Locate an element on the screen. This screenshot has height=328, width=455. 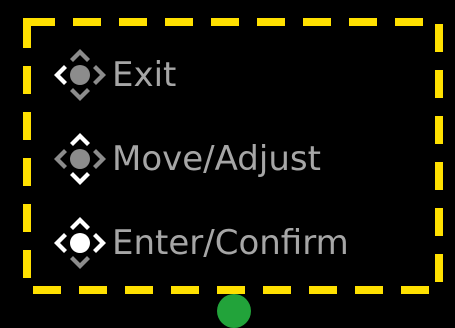
legend-item-enter-confirm: Enter/Confirm is located at coordinates (198, 243).